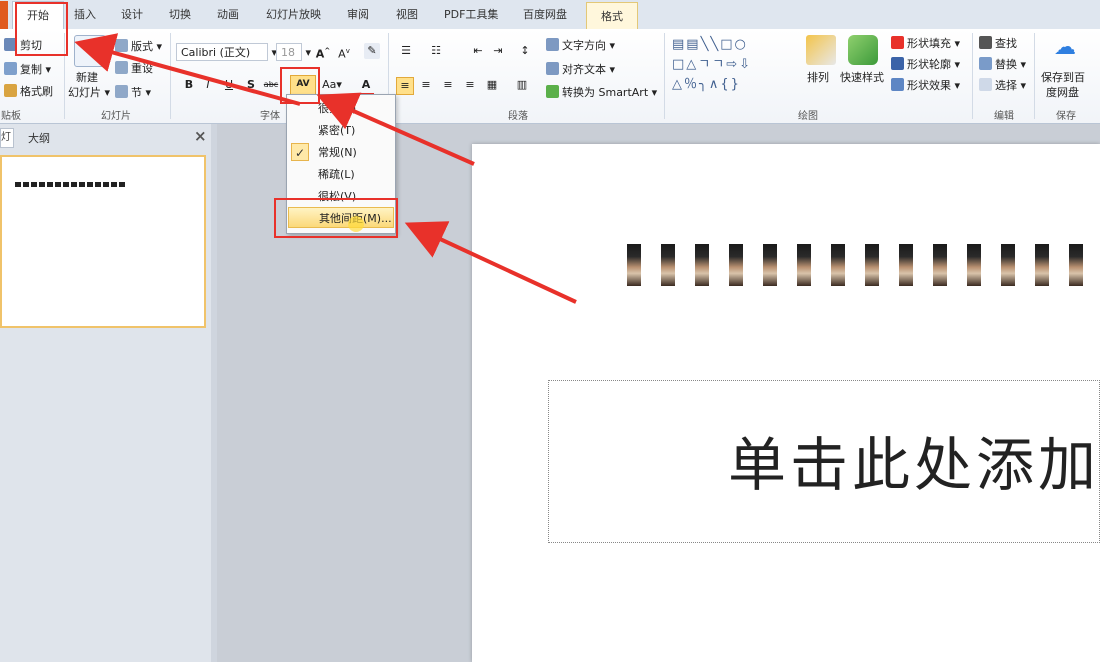 This screenshot has width=1100, height=662. Describe the element at coordinates (187, 69) in the screenshot. I see `arrow-to-home-tab` at that location.